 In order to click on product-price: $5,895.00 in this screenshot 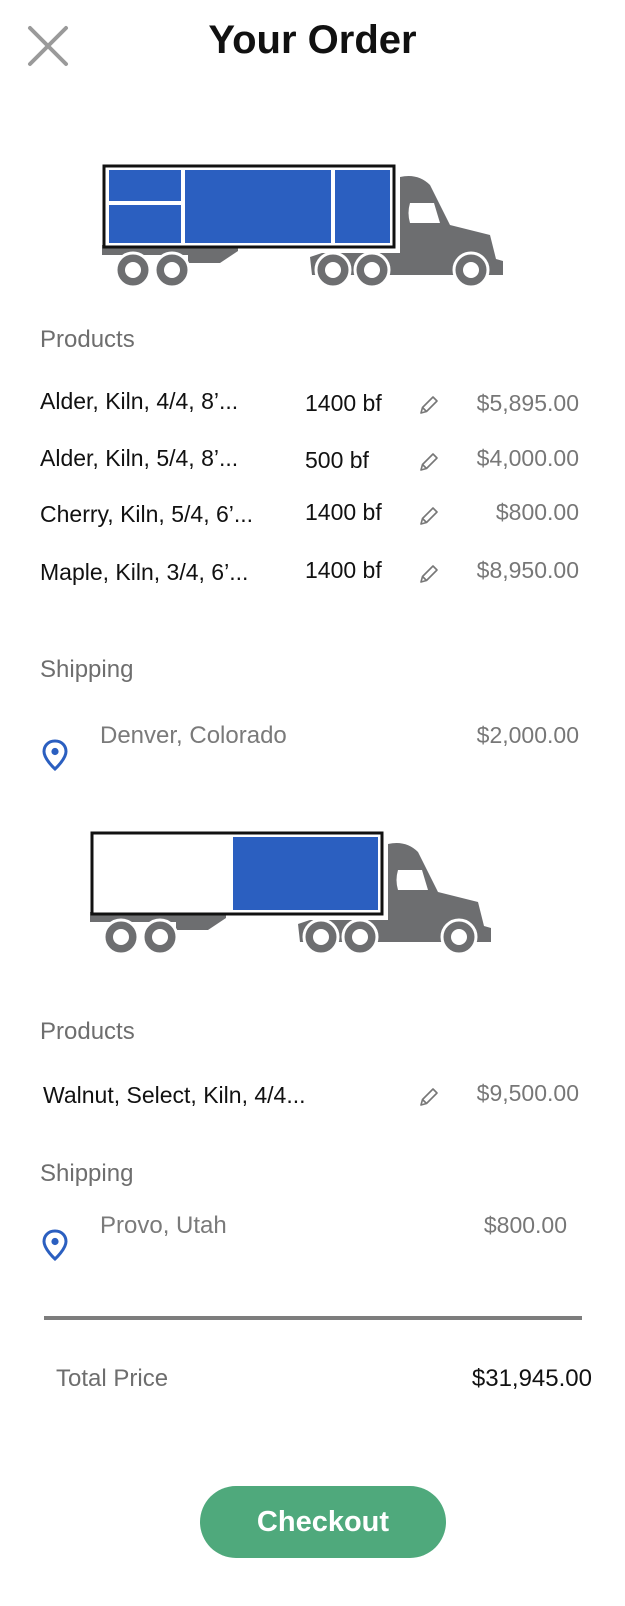, I will do `click(527, 403)`.